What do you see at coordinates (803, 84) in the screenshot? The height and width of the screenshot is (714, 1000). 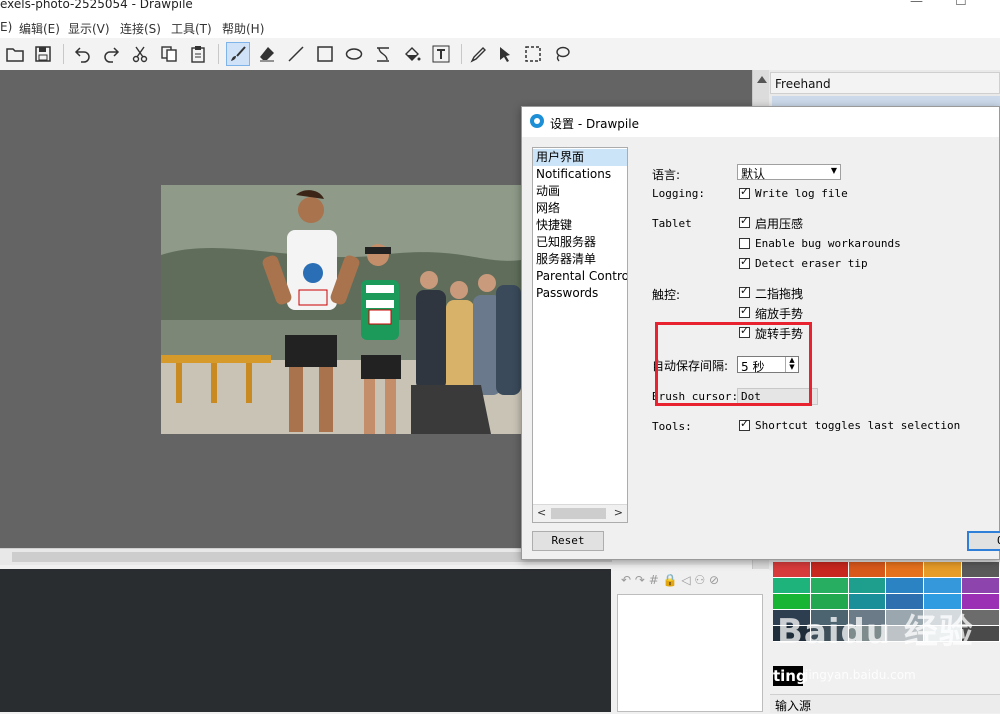 I see `tool-panel-title: Freehand` at bounding box center [803, 84].